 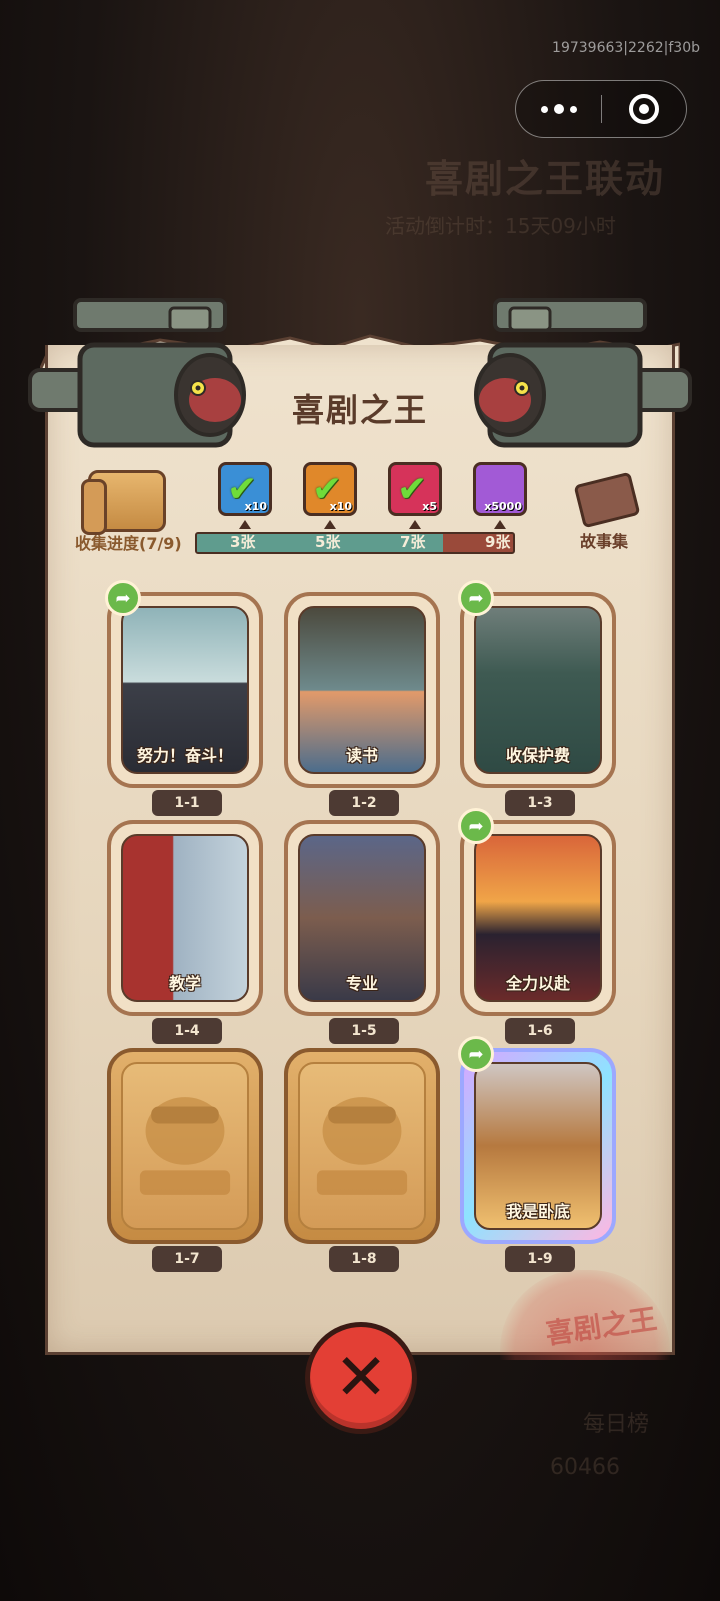 I want to click on close-x-icon: ✕, so click(x=361, y=1378).